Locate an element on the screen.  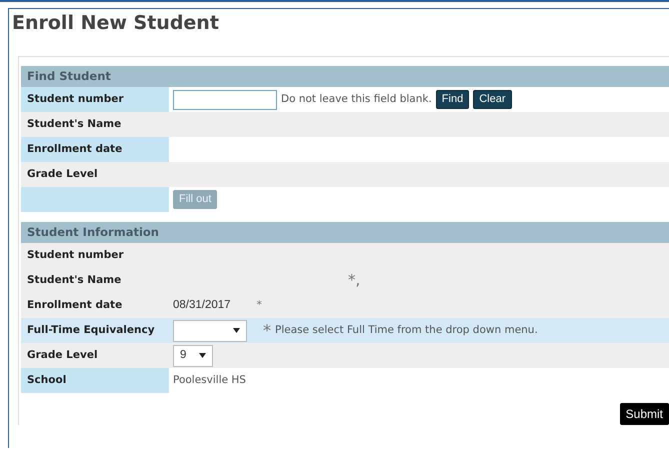
dropdown: 9 is located at coordinates (193, 355).